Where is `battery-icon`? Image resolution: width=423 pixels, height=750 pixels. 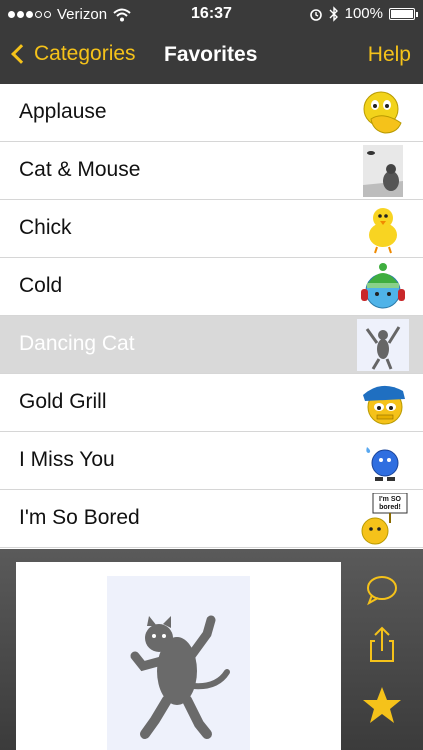 battery-icon is located at coordinates (403, 13).